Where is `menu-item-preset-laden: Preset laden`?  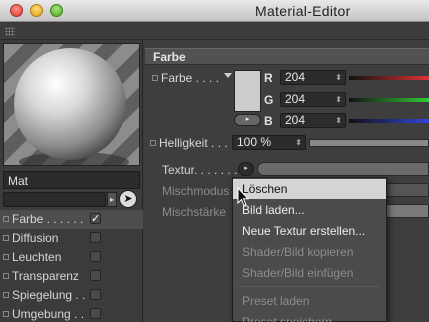 menu-item-preset-laden: Preset laden is located at coordinates (309, 301).